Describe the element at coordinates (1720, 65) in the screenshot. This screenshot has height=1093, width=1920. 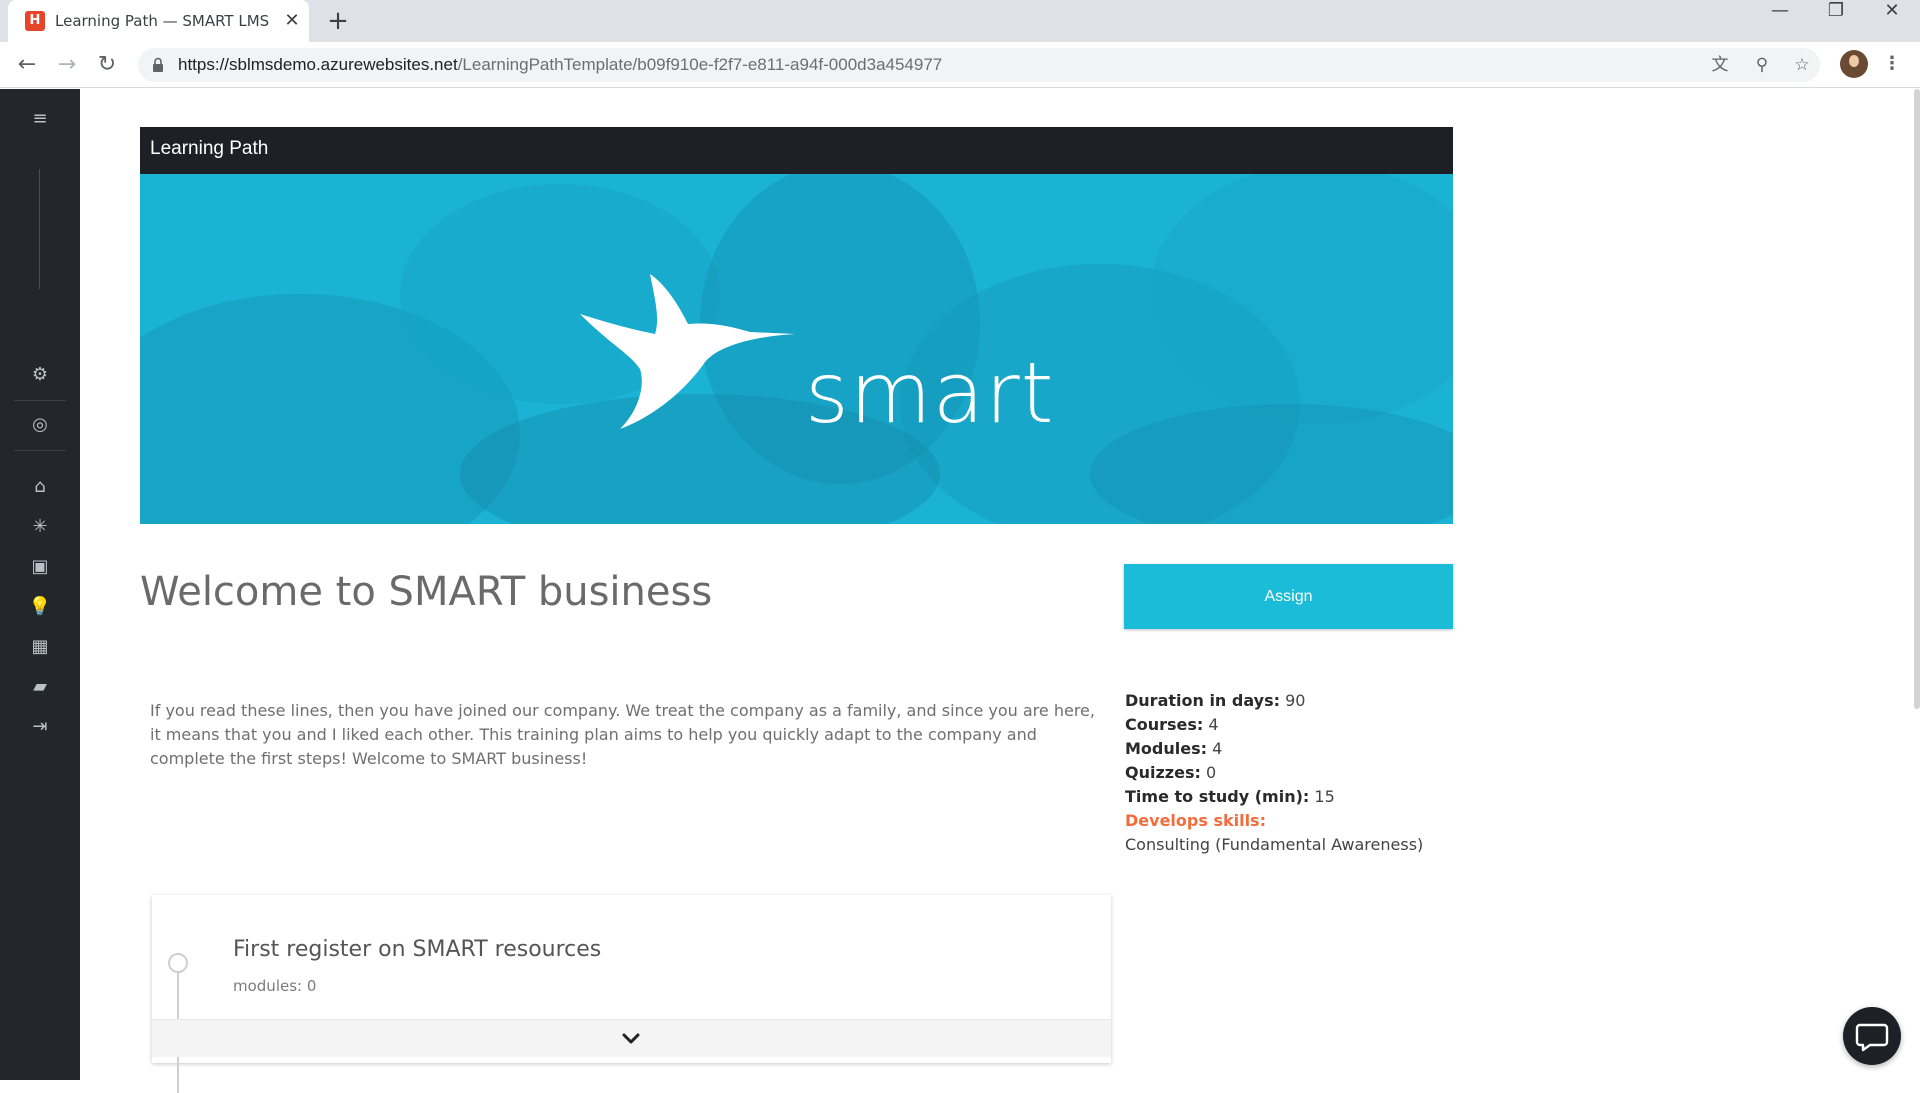
I see `translate-icon: 文` at that location.